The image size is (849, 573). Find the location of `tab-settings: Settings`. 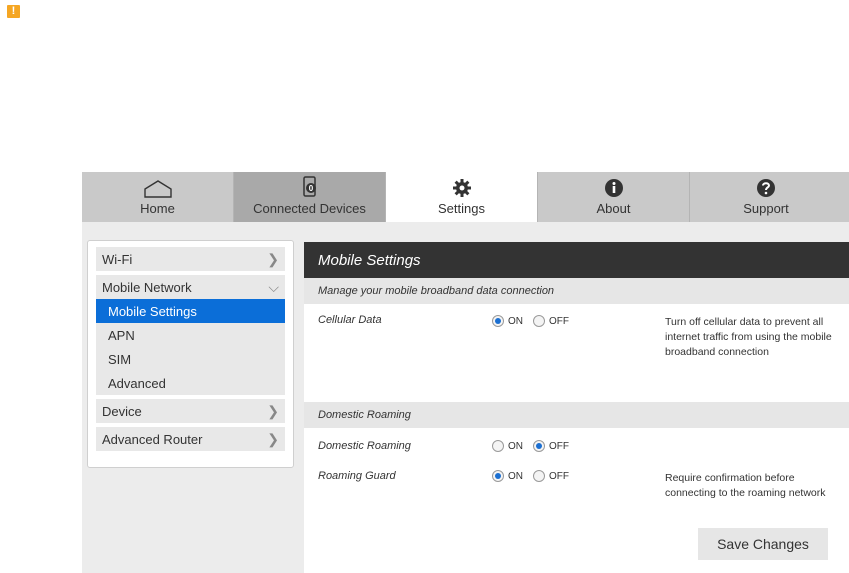

tab-settings: Settings is located at coordinates (462, 197).